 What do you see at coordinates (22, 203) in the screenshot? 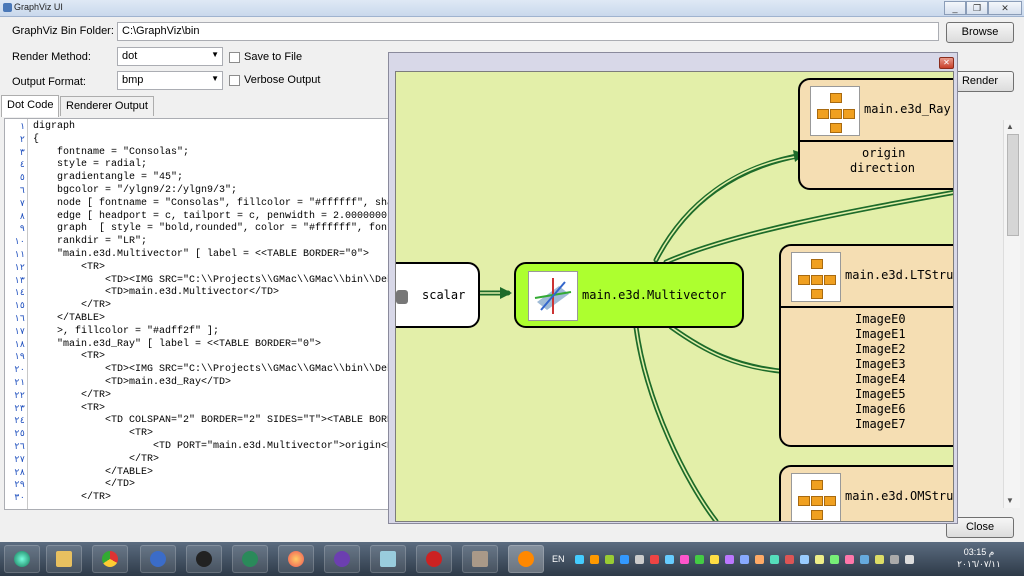
I see `line-number: ٧` at bounding box center [22, 203].